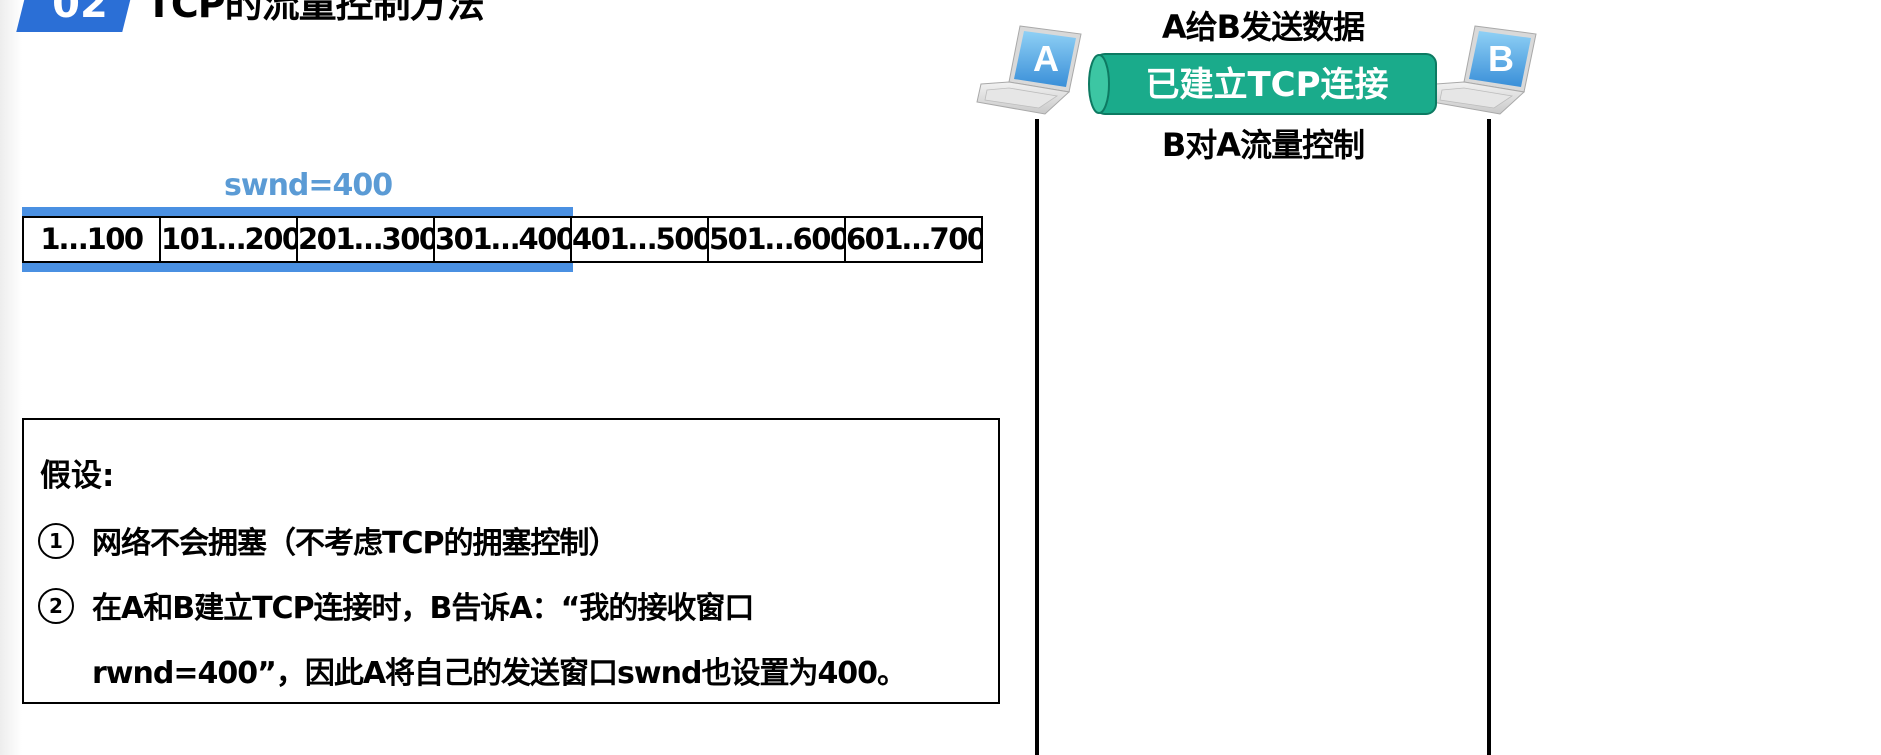  Describe the element at coordinates (315, 13) in the screenshot. I see `page-title: TCP的流量控制方法` at that location.